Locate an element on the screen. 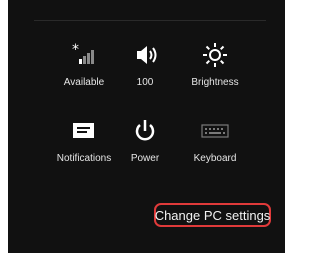 This screenshot has height=253, width=320. keyboard-label: Keyboard is located at coordinates (215, 158).